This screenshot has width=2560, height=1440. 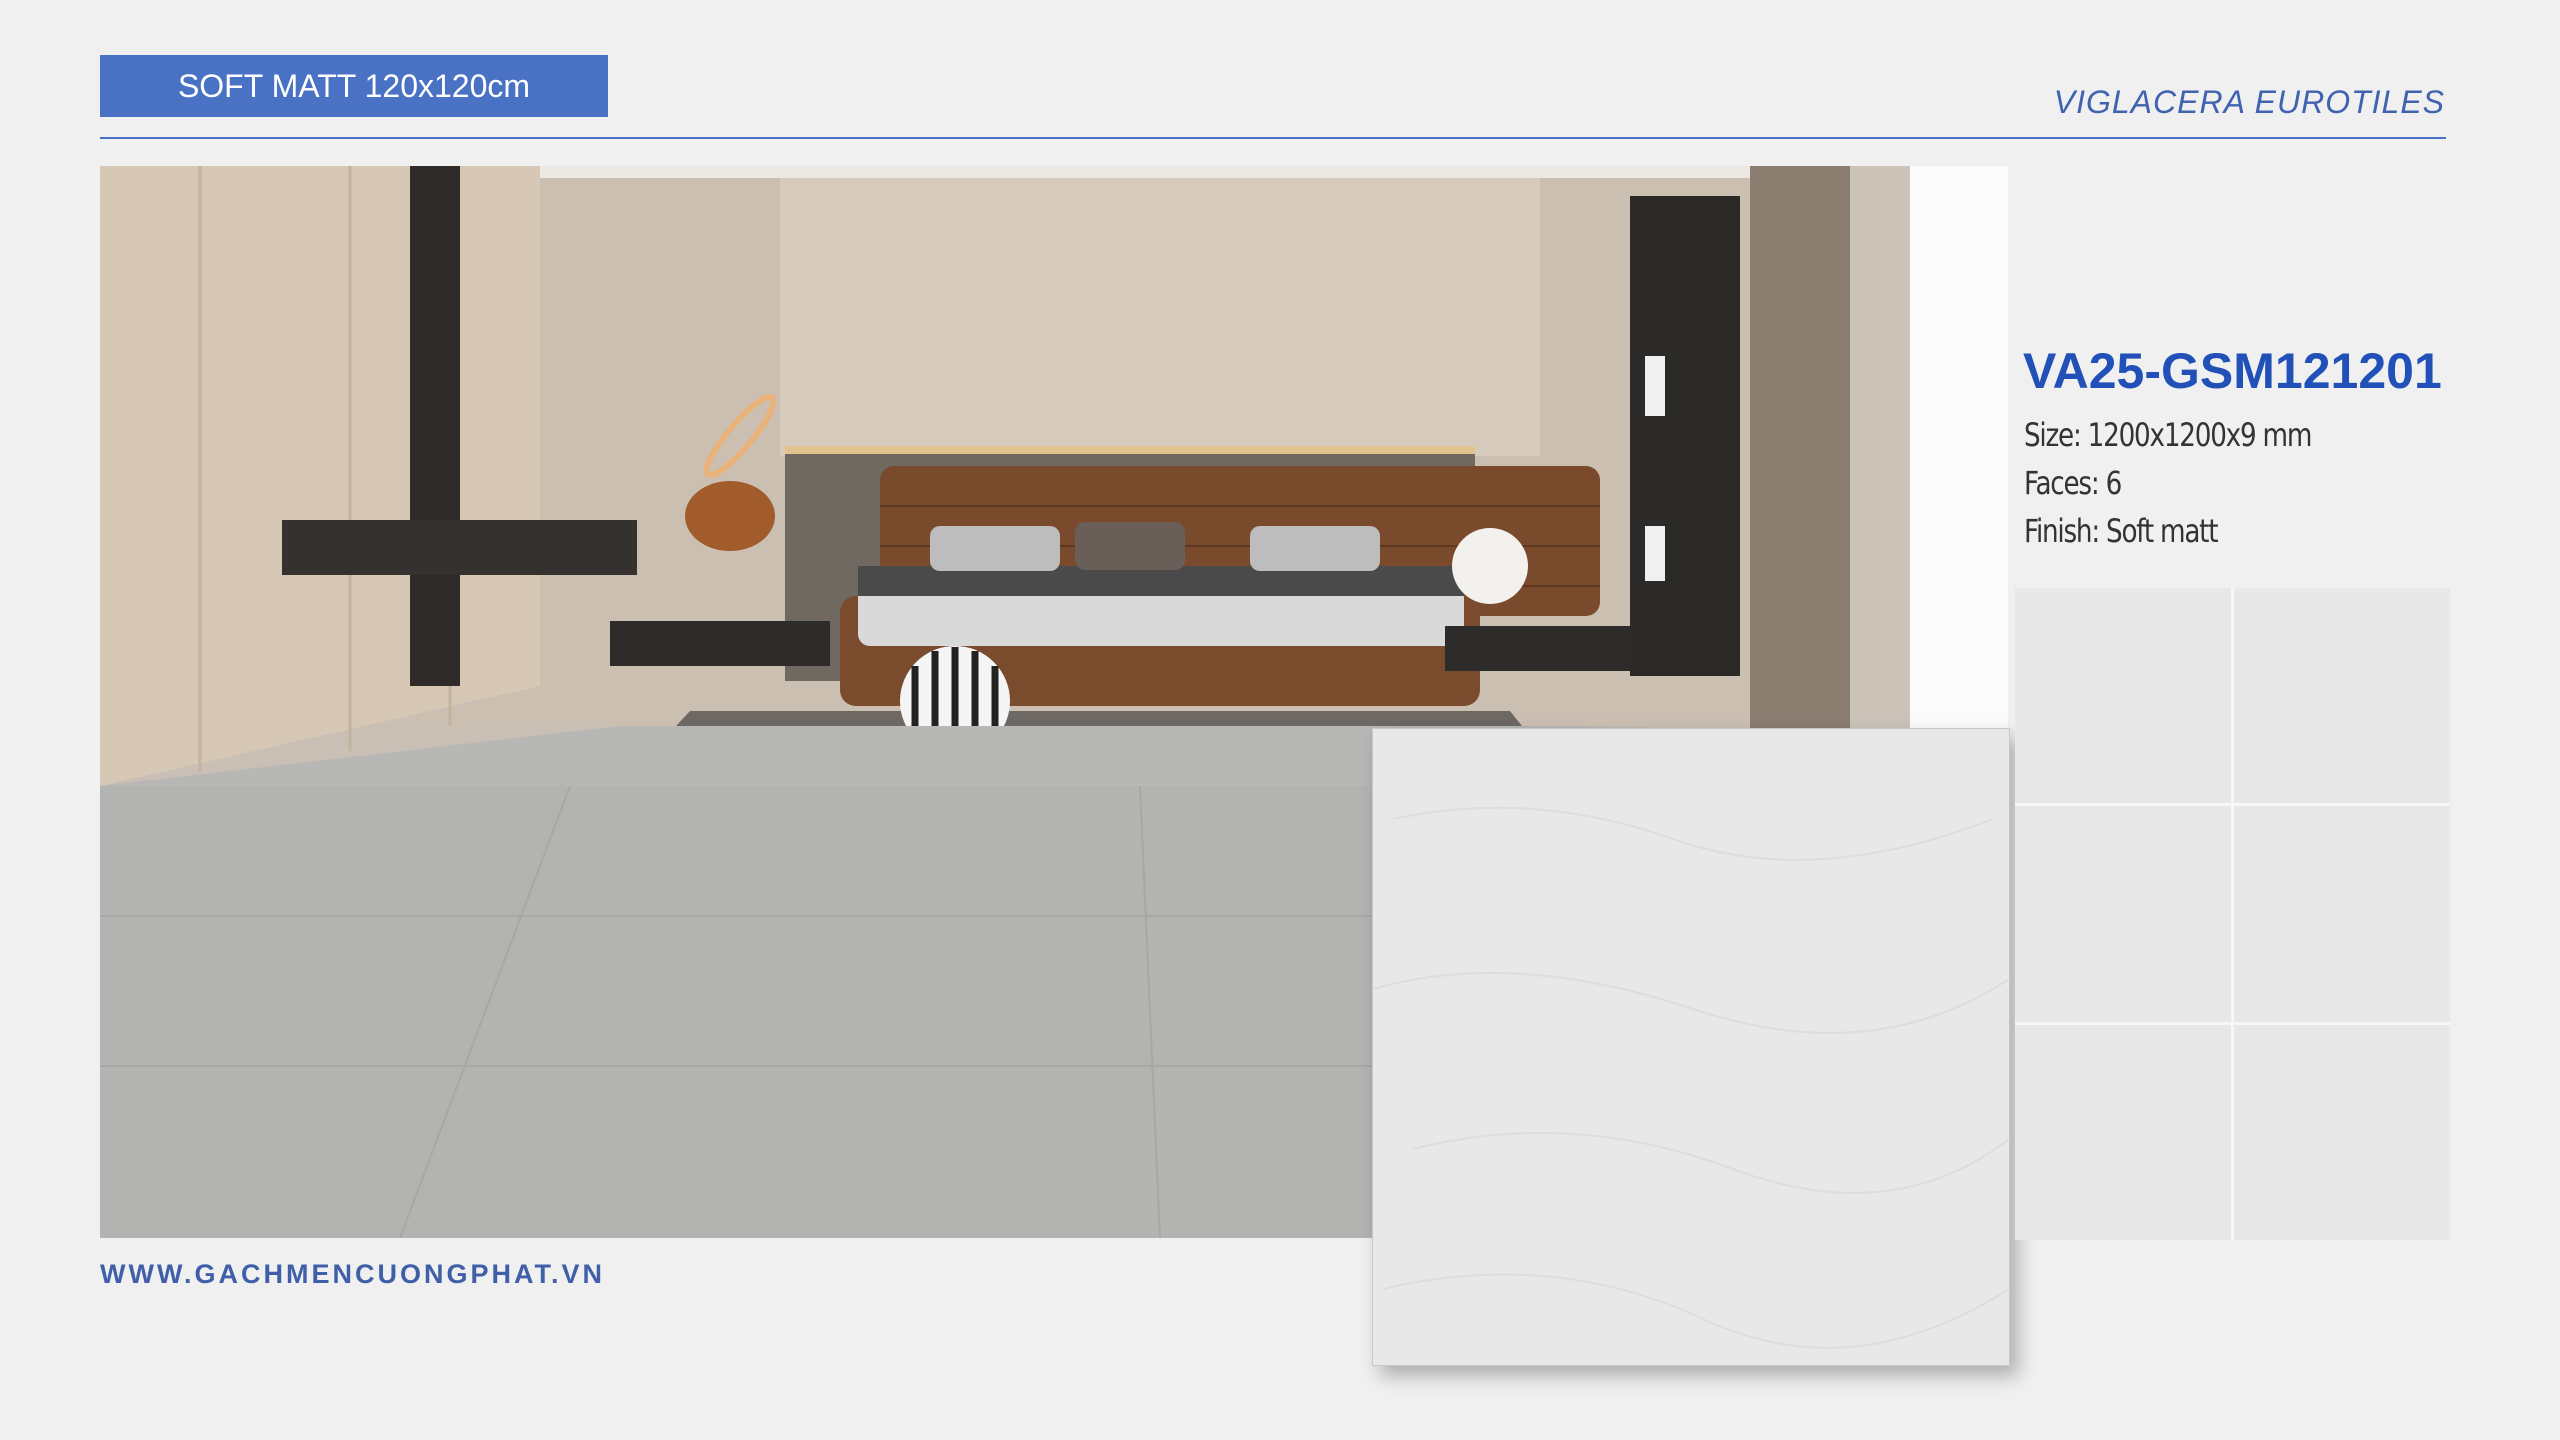 What do you see at coordinates (2073, 483) in the screenshot?
I see `product-faces: Faces: 6` at bounding box center [2073, 483].